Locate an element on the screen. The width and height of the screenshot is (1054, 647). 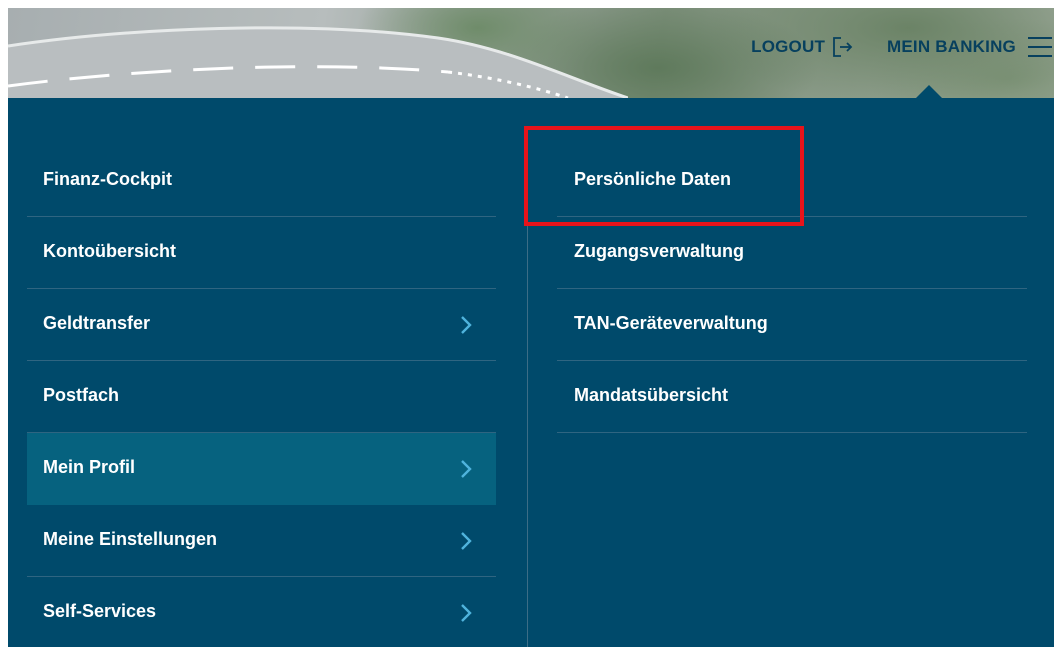
menu-item-label: Geldtransfer is located at coordinates (97, 323).